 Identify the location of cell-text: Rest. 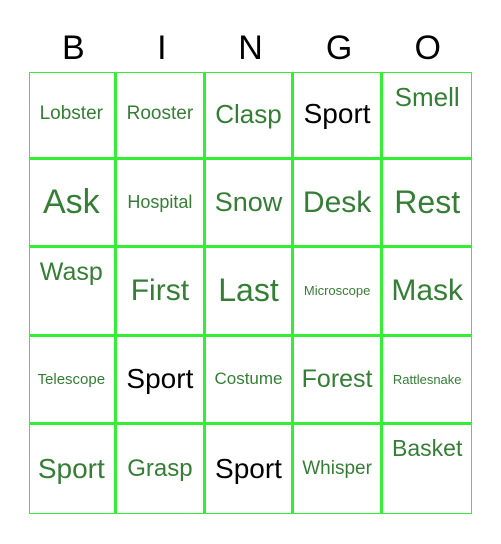
(427, 202).